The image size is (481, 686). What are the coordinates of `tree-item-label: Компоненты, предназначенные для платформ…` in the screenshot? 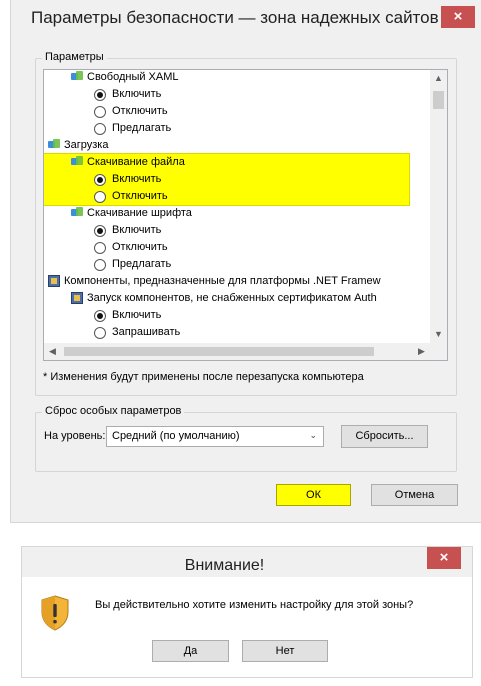 It's located at (222, 281).